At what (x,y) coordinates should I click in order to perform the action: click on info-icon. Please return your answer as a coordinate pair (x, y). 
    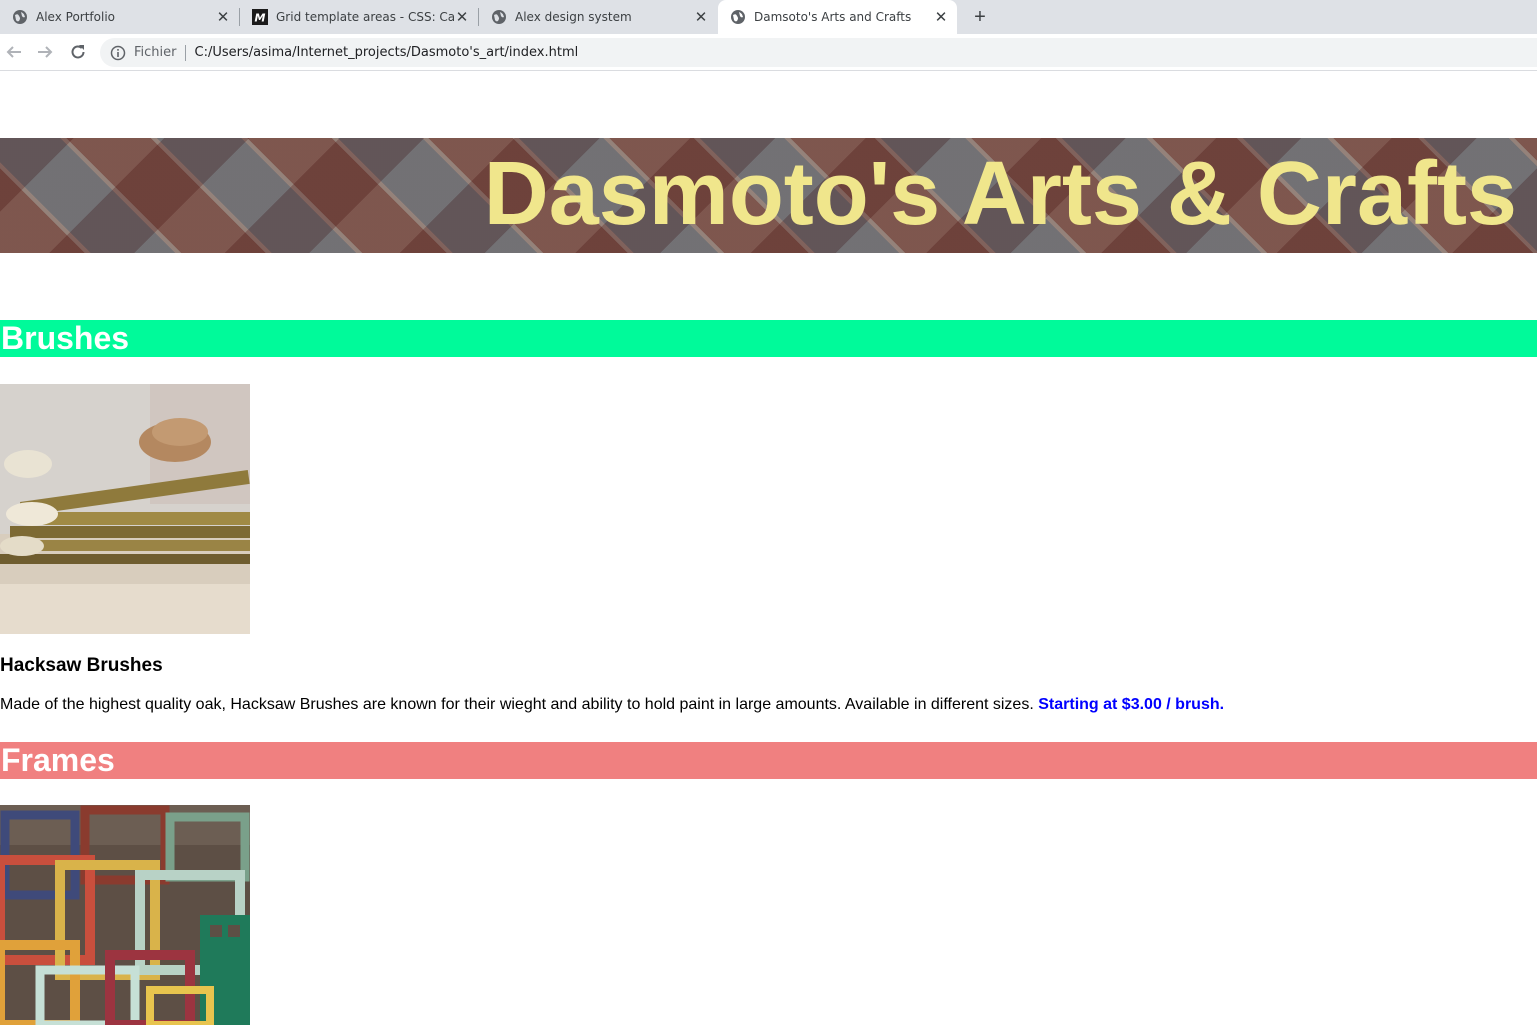
    Looking at the image, I should click on (118, 53).